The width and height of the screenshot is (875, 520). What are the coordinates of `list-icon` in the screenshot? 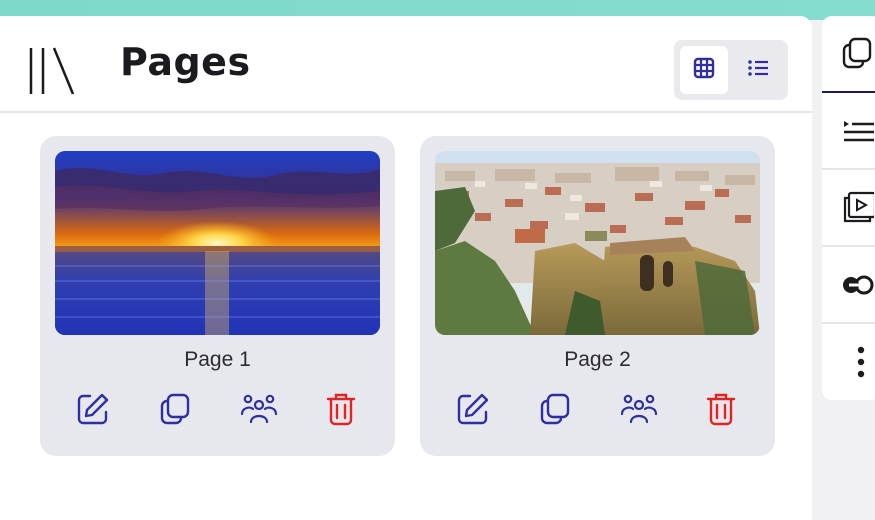 It's located at (758, 70).